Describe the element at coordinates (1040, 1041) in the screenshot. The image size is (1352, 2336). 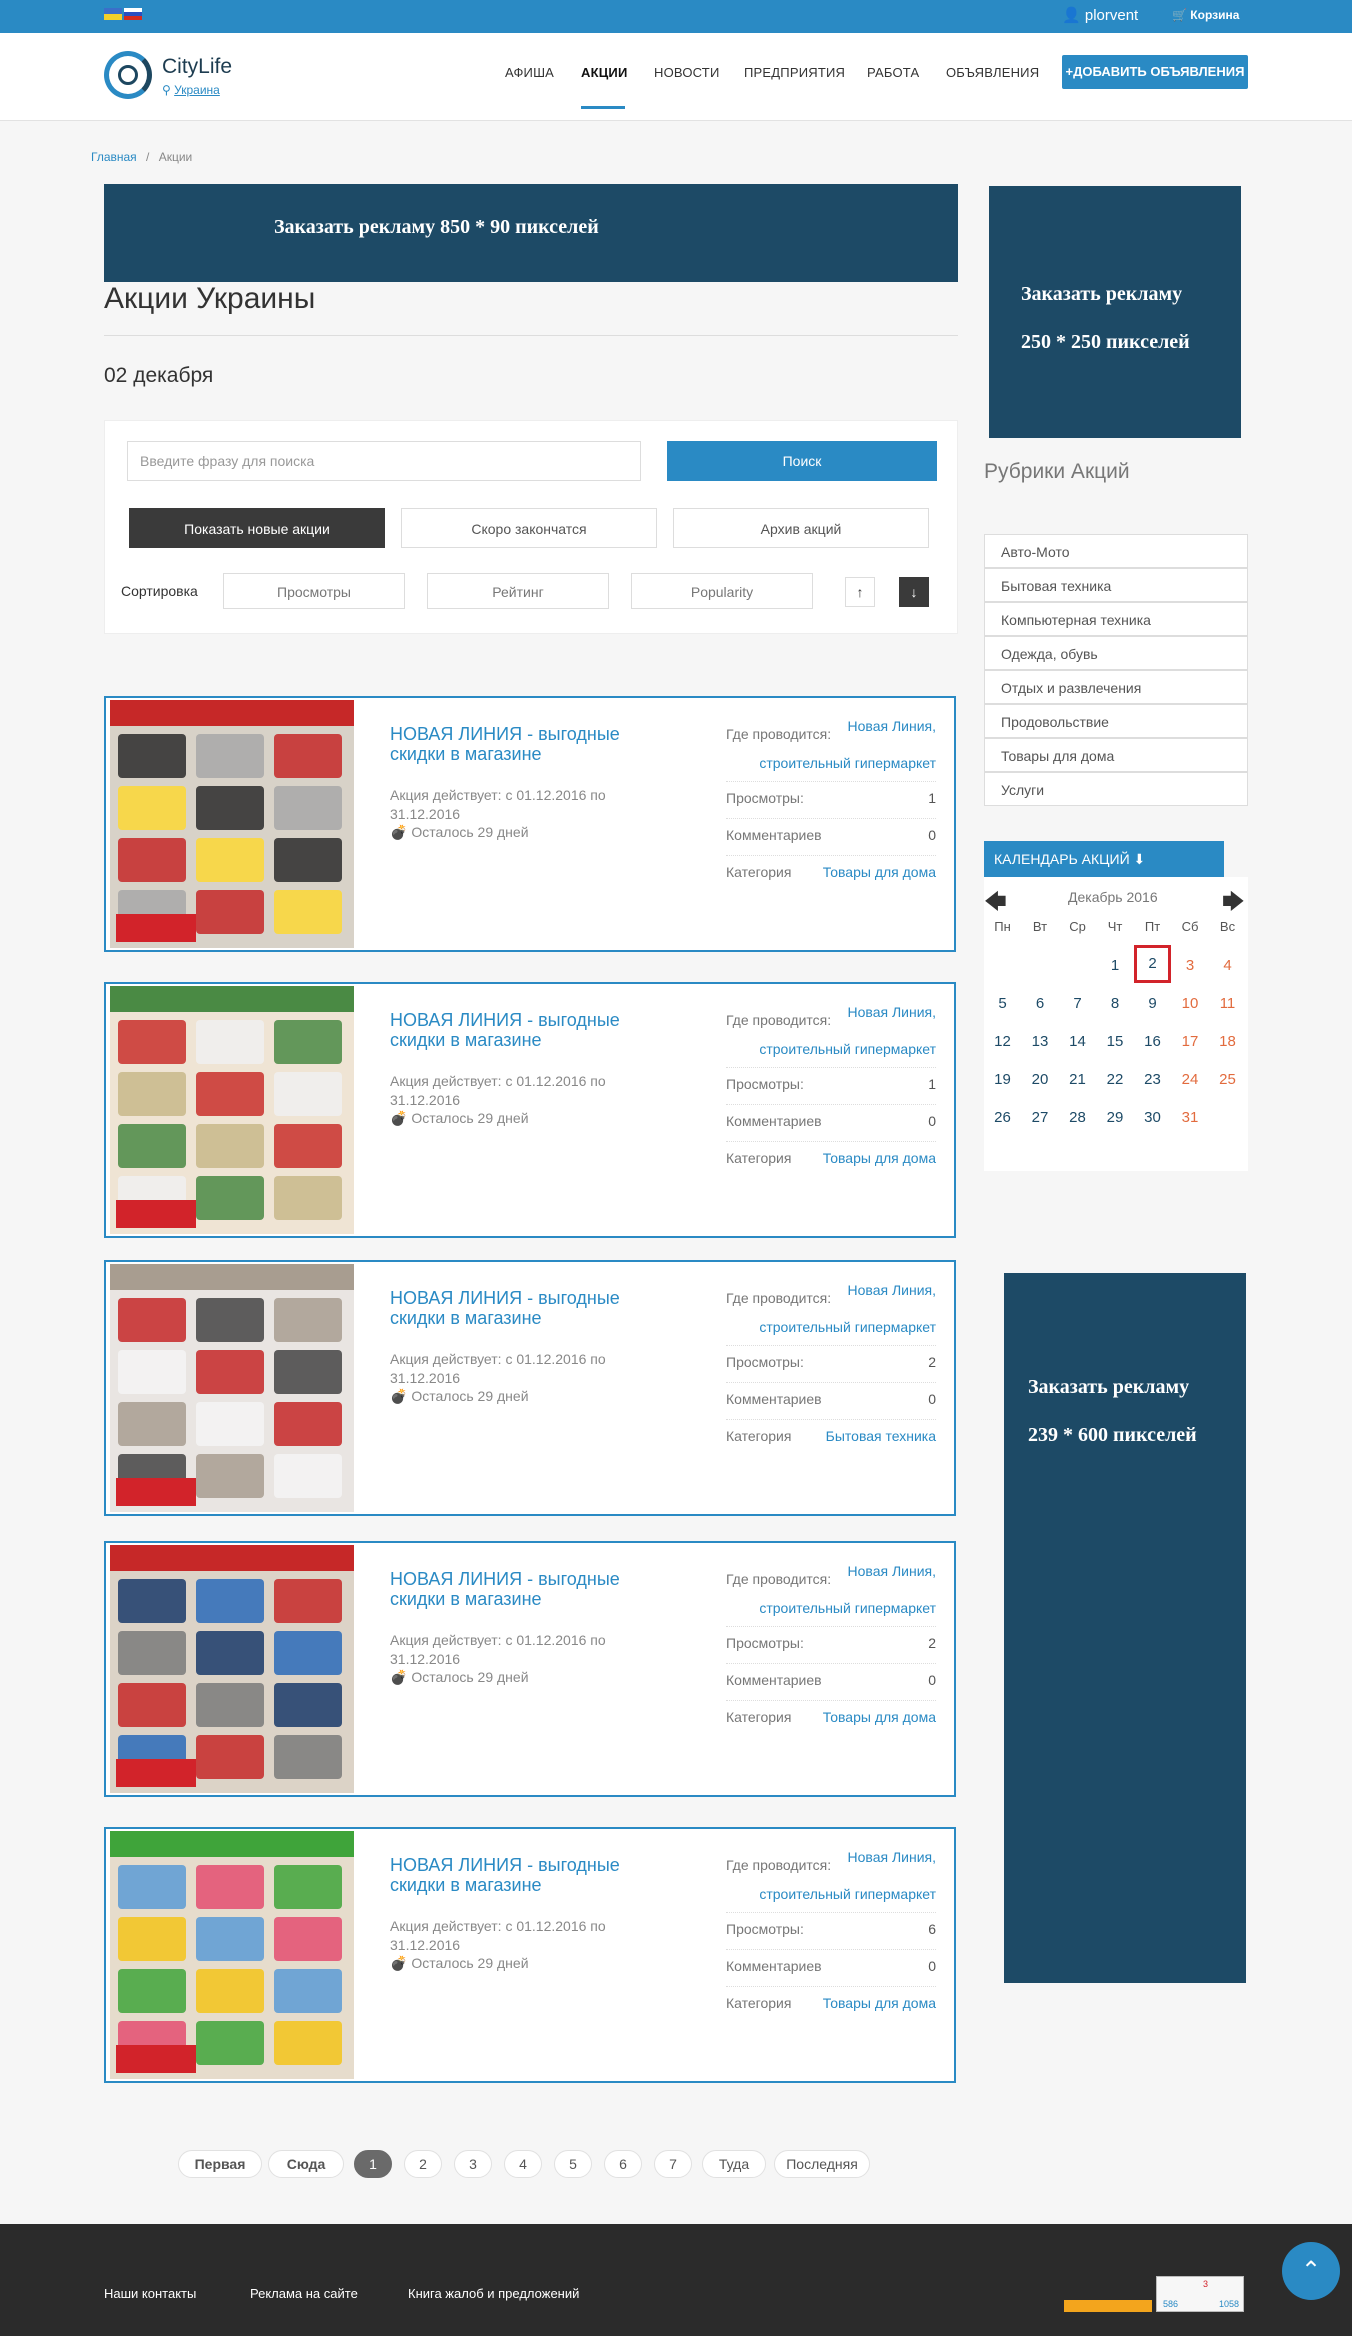
I see `calendar-day: 13` at that location.